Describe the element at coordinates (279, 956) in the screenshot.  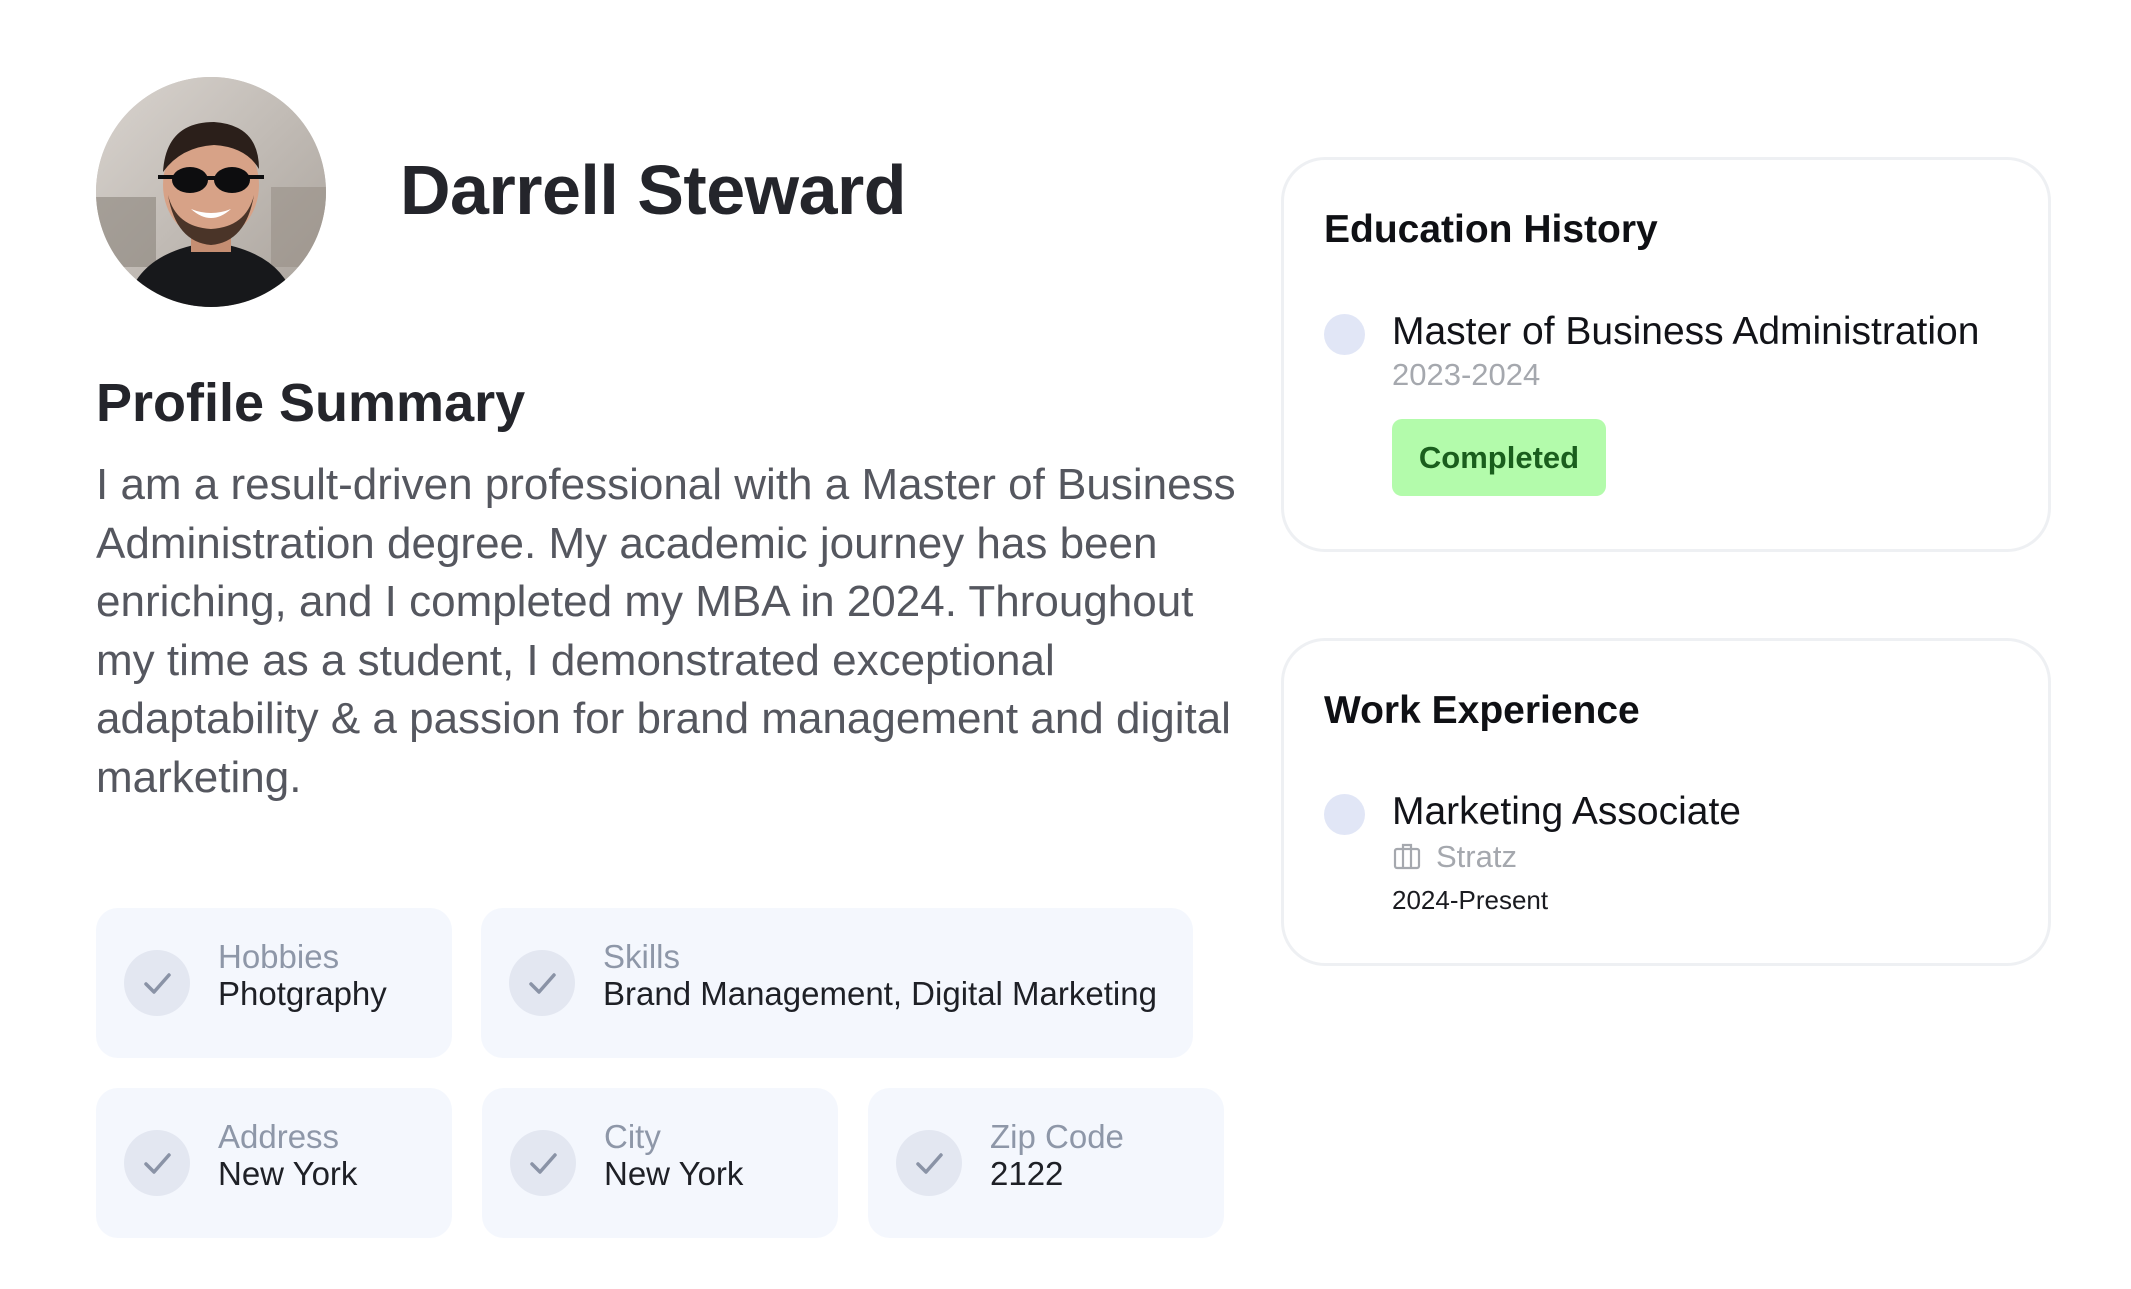
I see `detail-label: Hobbies` at that location.